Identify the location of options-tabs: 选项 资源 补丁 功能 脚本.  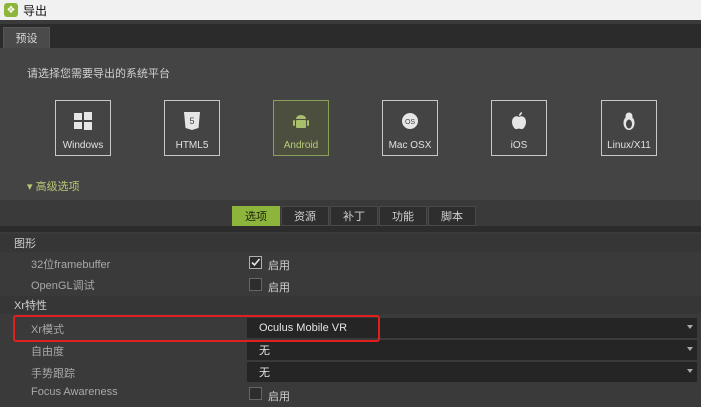
(354, 216).